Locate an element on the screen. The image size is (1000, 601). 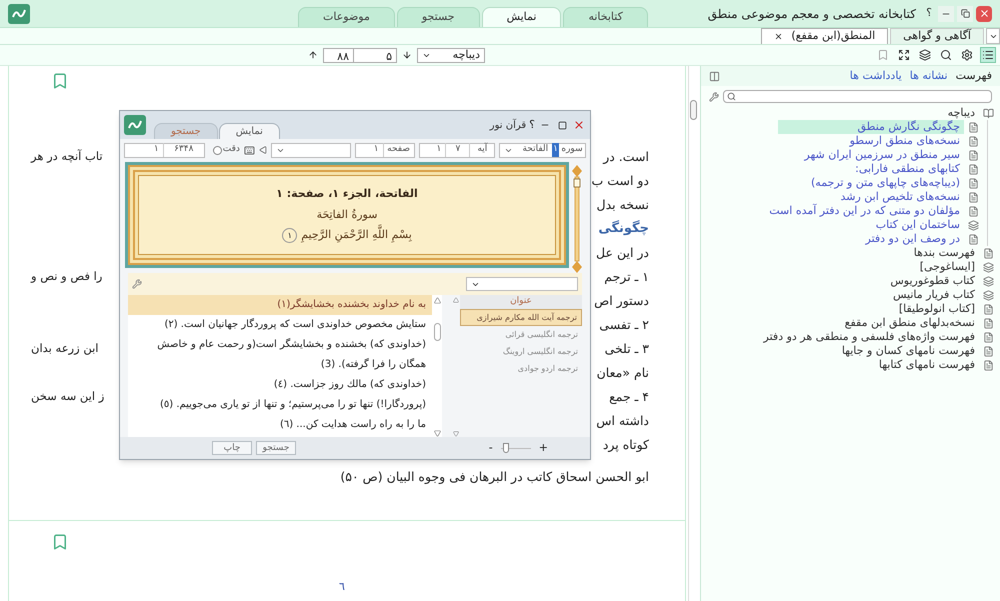
slider-thumb is located at coordinates (506, 448).